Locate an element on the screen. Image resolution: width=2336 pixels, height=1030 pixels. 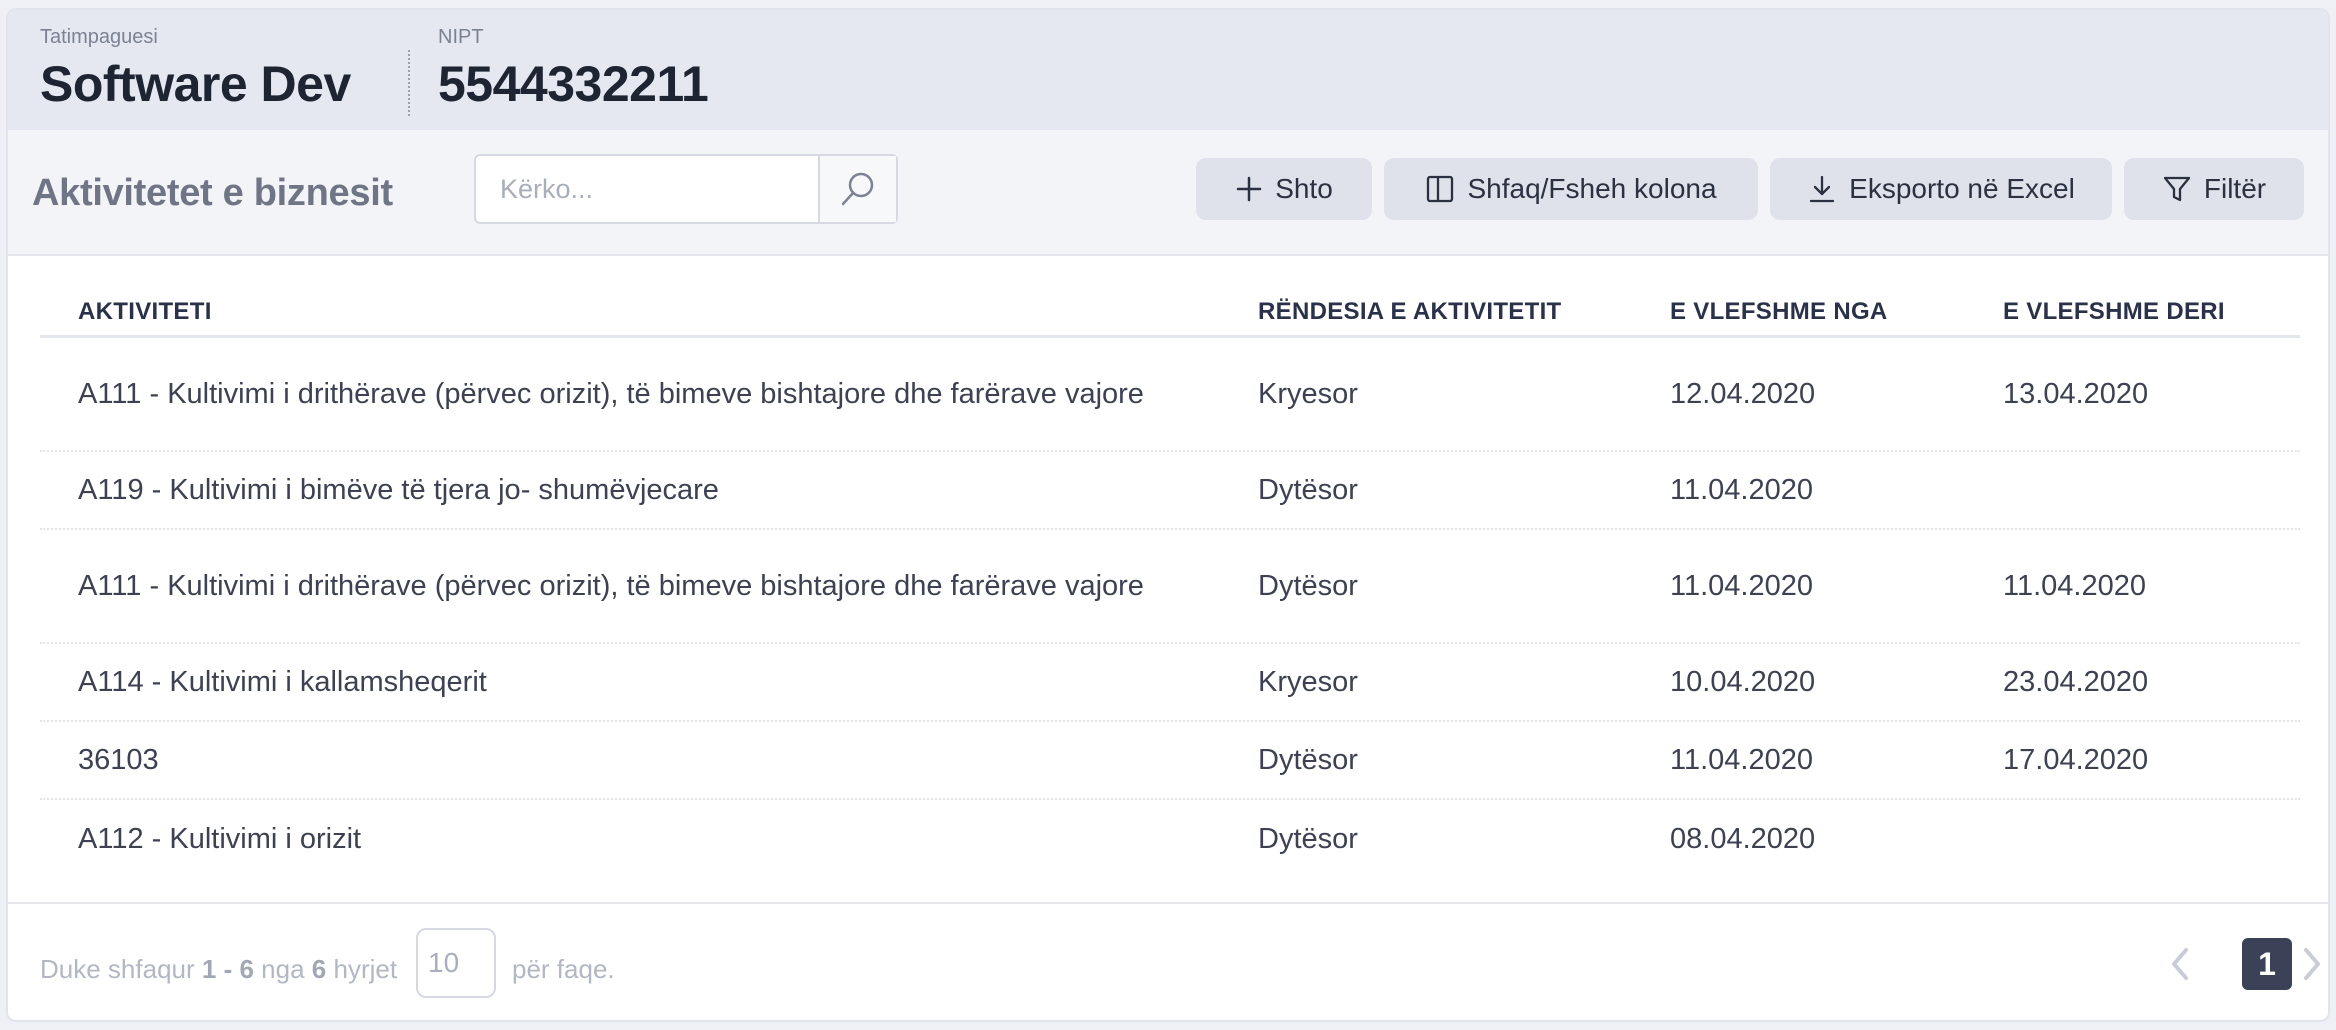
export-excel-button: Eksporto në Excel is located at coordinates (1941, 189).